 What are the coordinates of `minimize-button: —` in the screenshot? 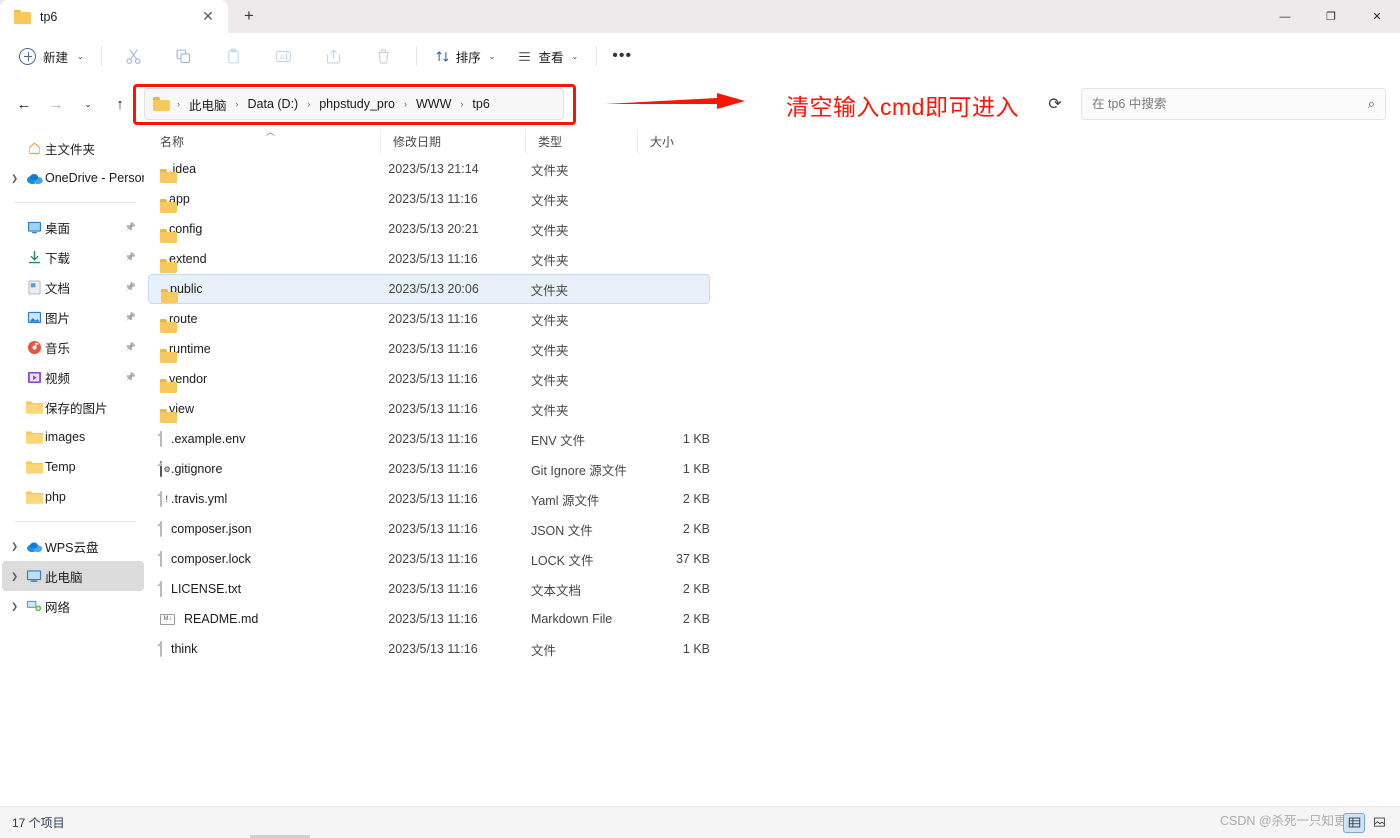 It's located at (1285, 16).